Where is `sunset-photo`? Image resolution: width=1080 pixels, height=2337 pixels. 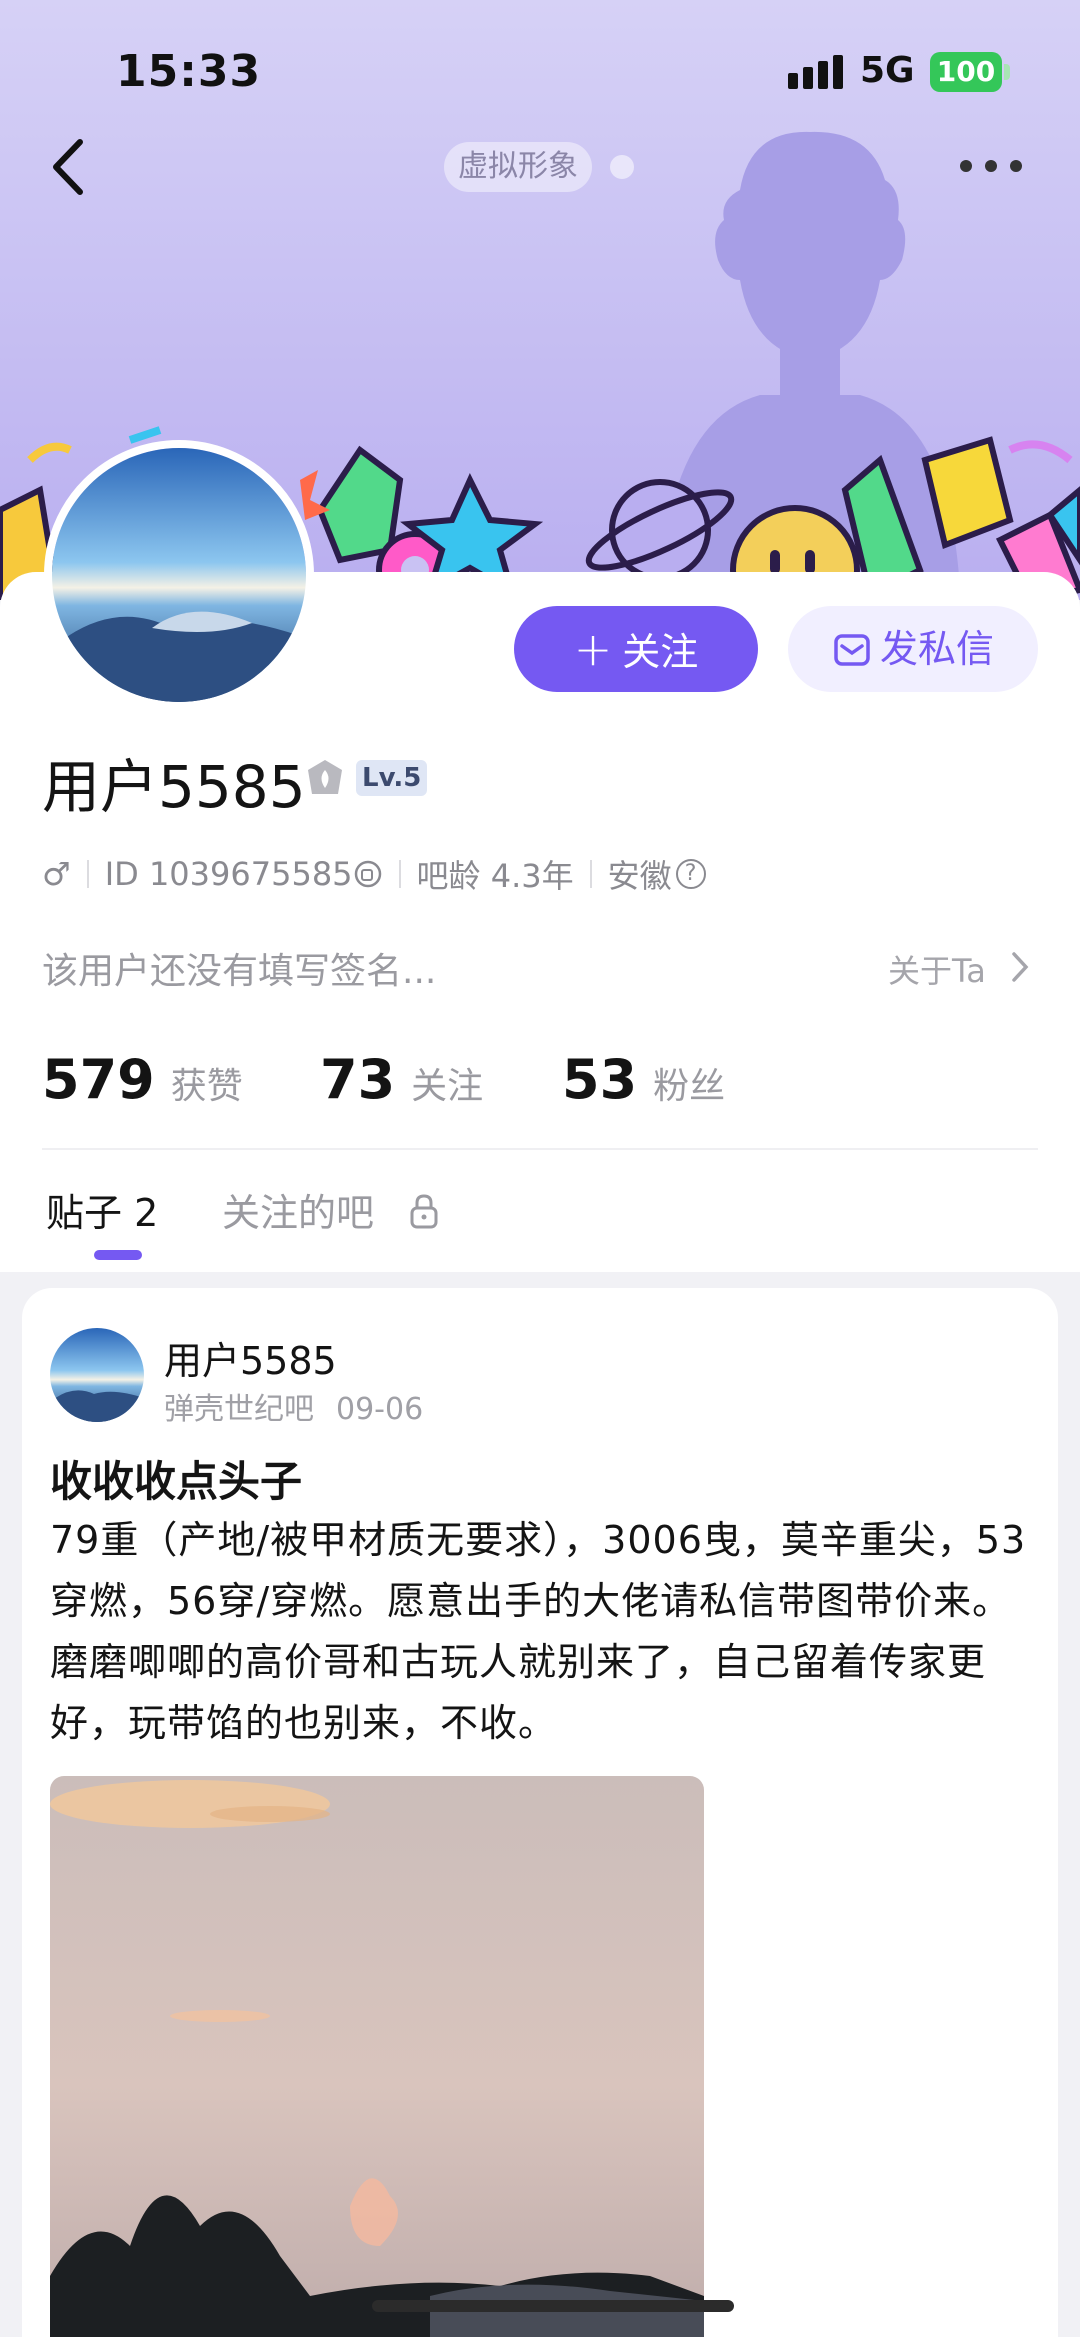
sunset-photo is located at coordinates (377, 2056).